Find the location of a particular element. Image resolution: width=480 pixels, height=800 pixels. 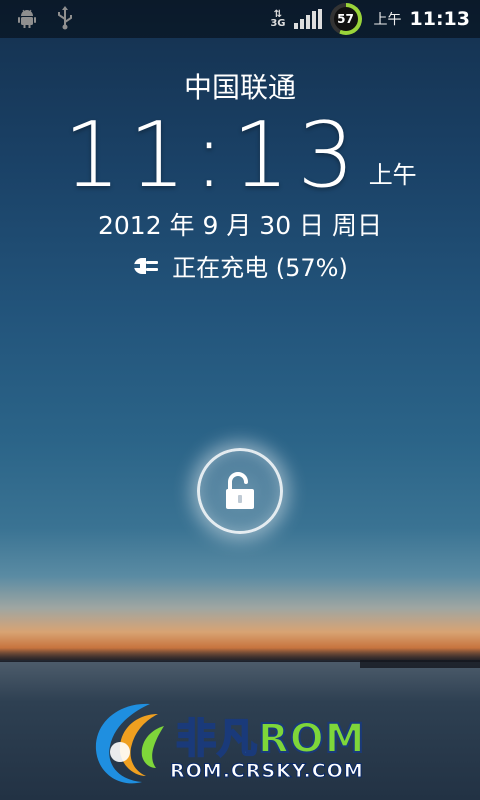

charging-status: 正在充电 (57%) is located at coordinates (240, 265).